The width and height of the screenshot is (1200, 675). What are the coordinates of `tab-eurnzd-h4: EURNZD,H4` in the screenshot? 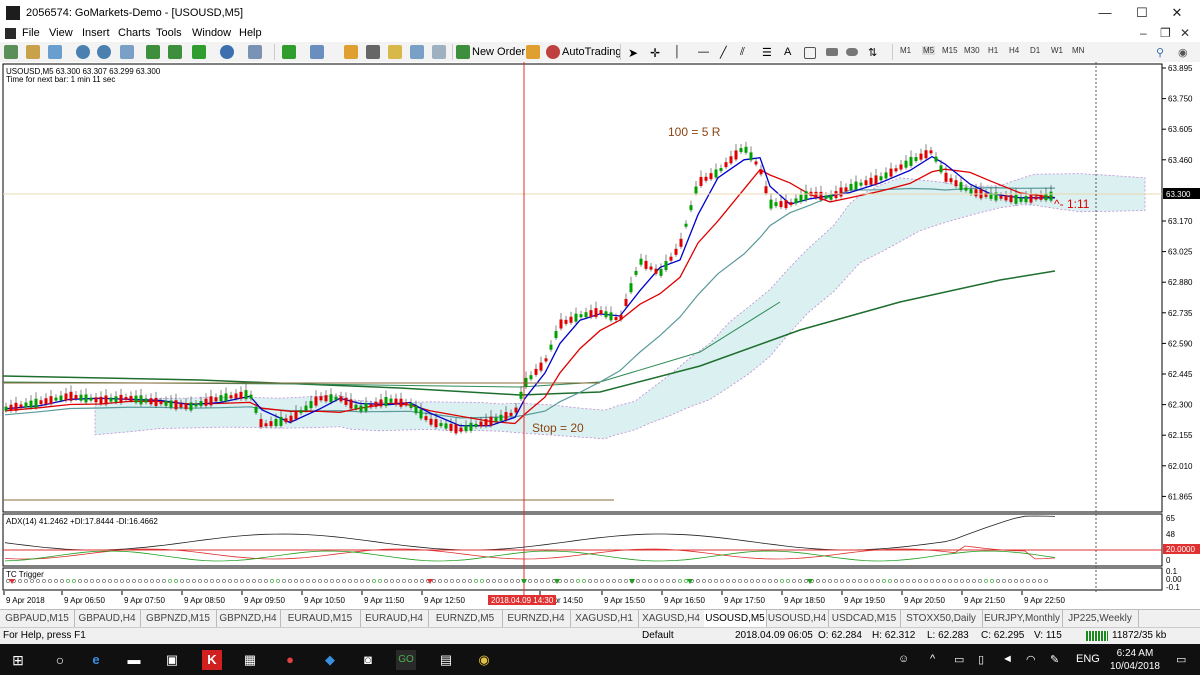 It's located at (536, 618).